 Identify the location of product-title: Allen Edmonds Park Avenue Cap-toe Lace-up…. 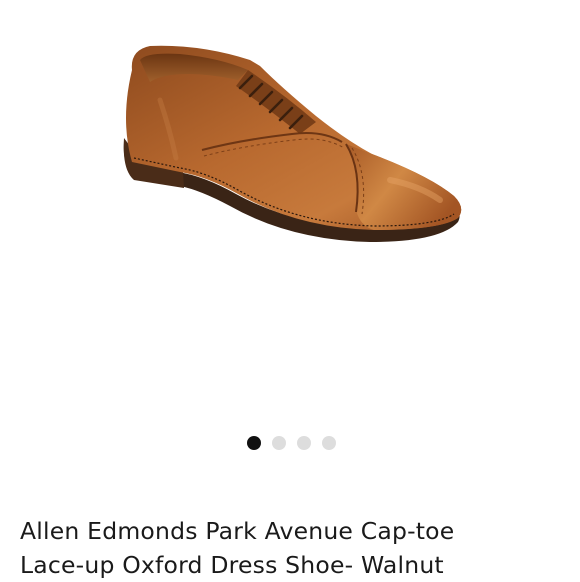
(294, 548).